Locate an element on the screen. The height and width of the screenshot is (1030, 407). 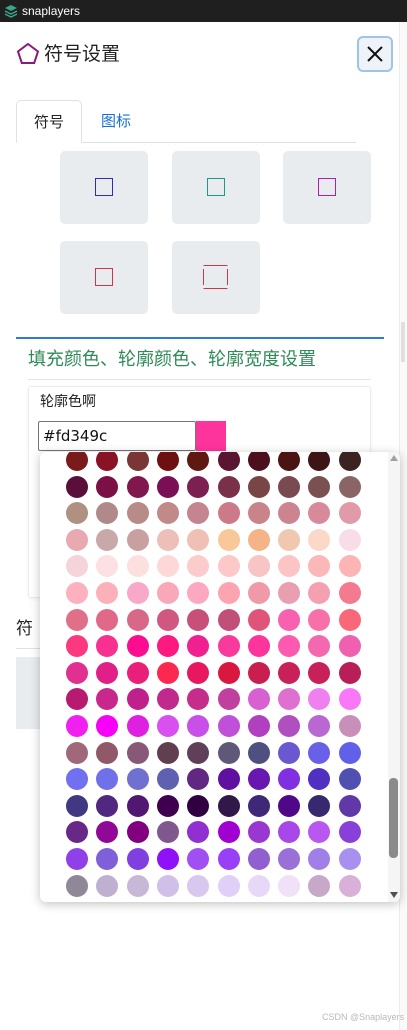
scroll-up-arrow-icon is located at coordinates (394, 458).